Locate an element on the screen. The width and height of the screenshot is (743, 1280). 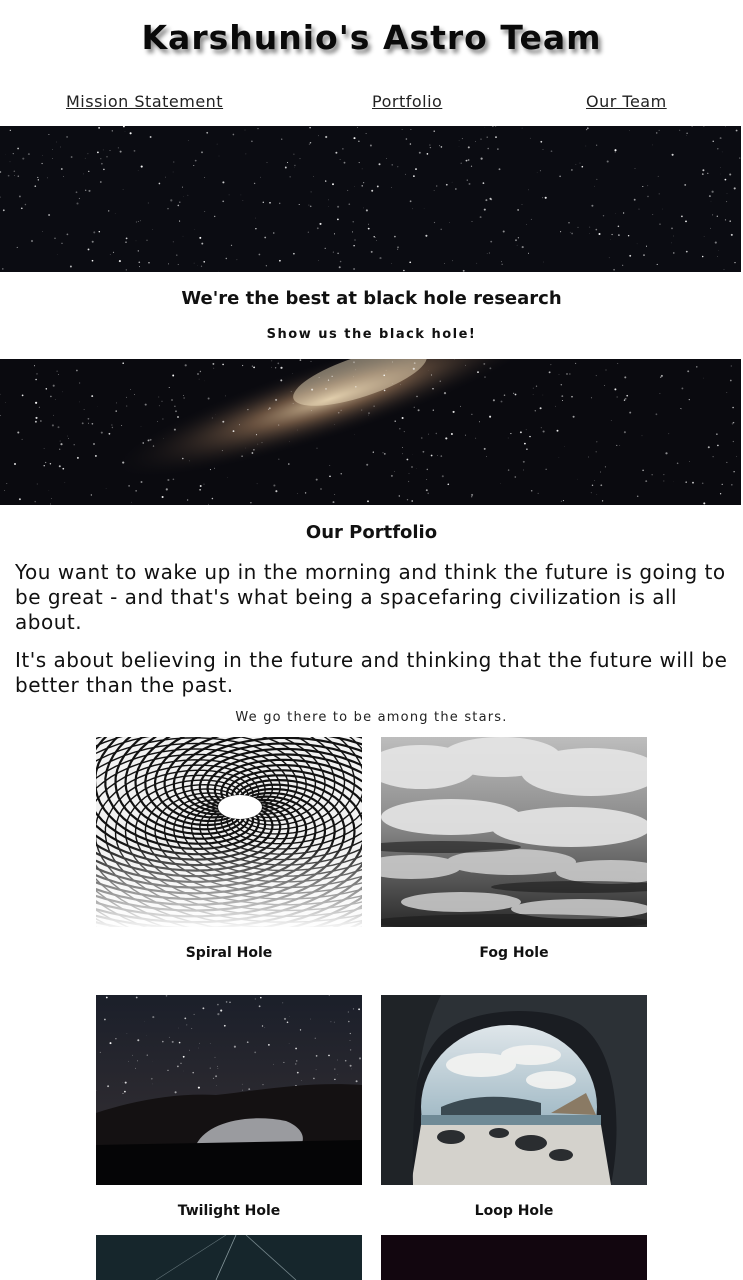
nav-our-team: Our Team is located at coordinates (626, 101).